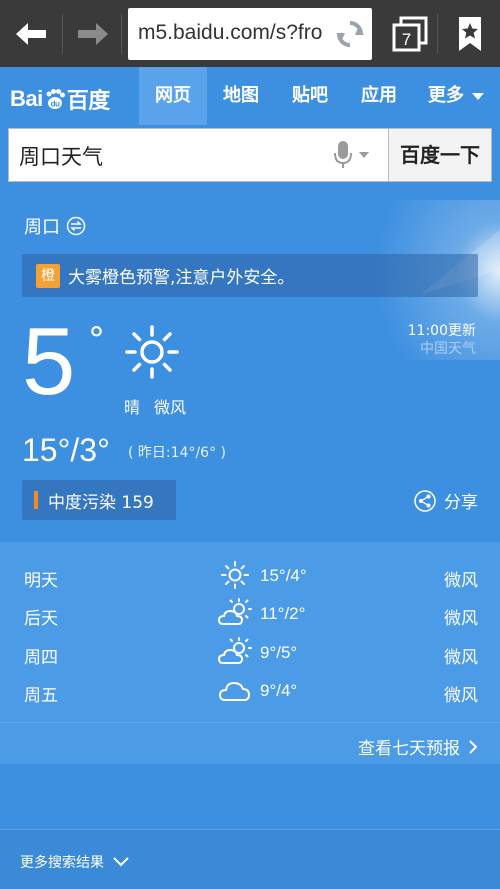  I want to click on weather-source: 中国天气, so click(448, 349).